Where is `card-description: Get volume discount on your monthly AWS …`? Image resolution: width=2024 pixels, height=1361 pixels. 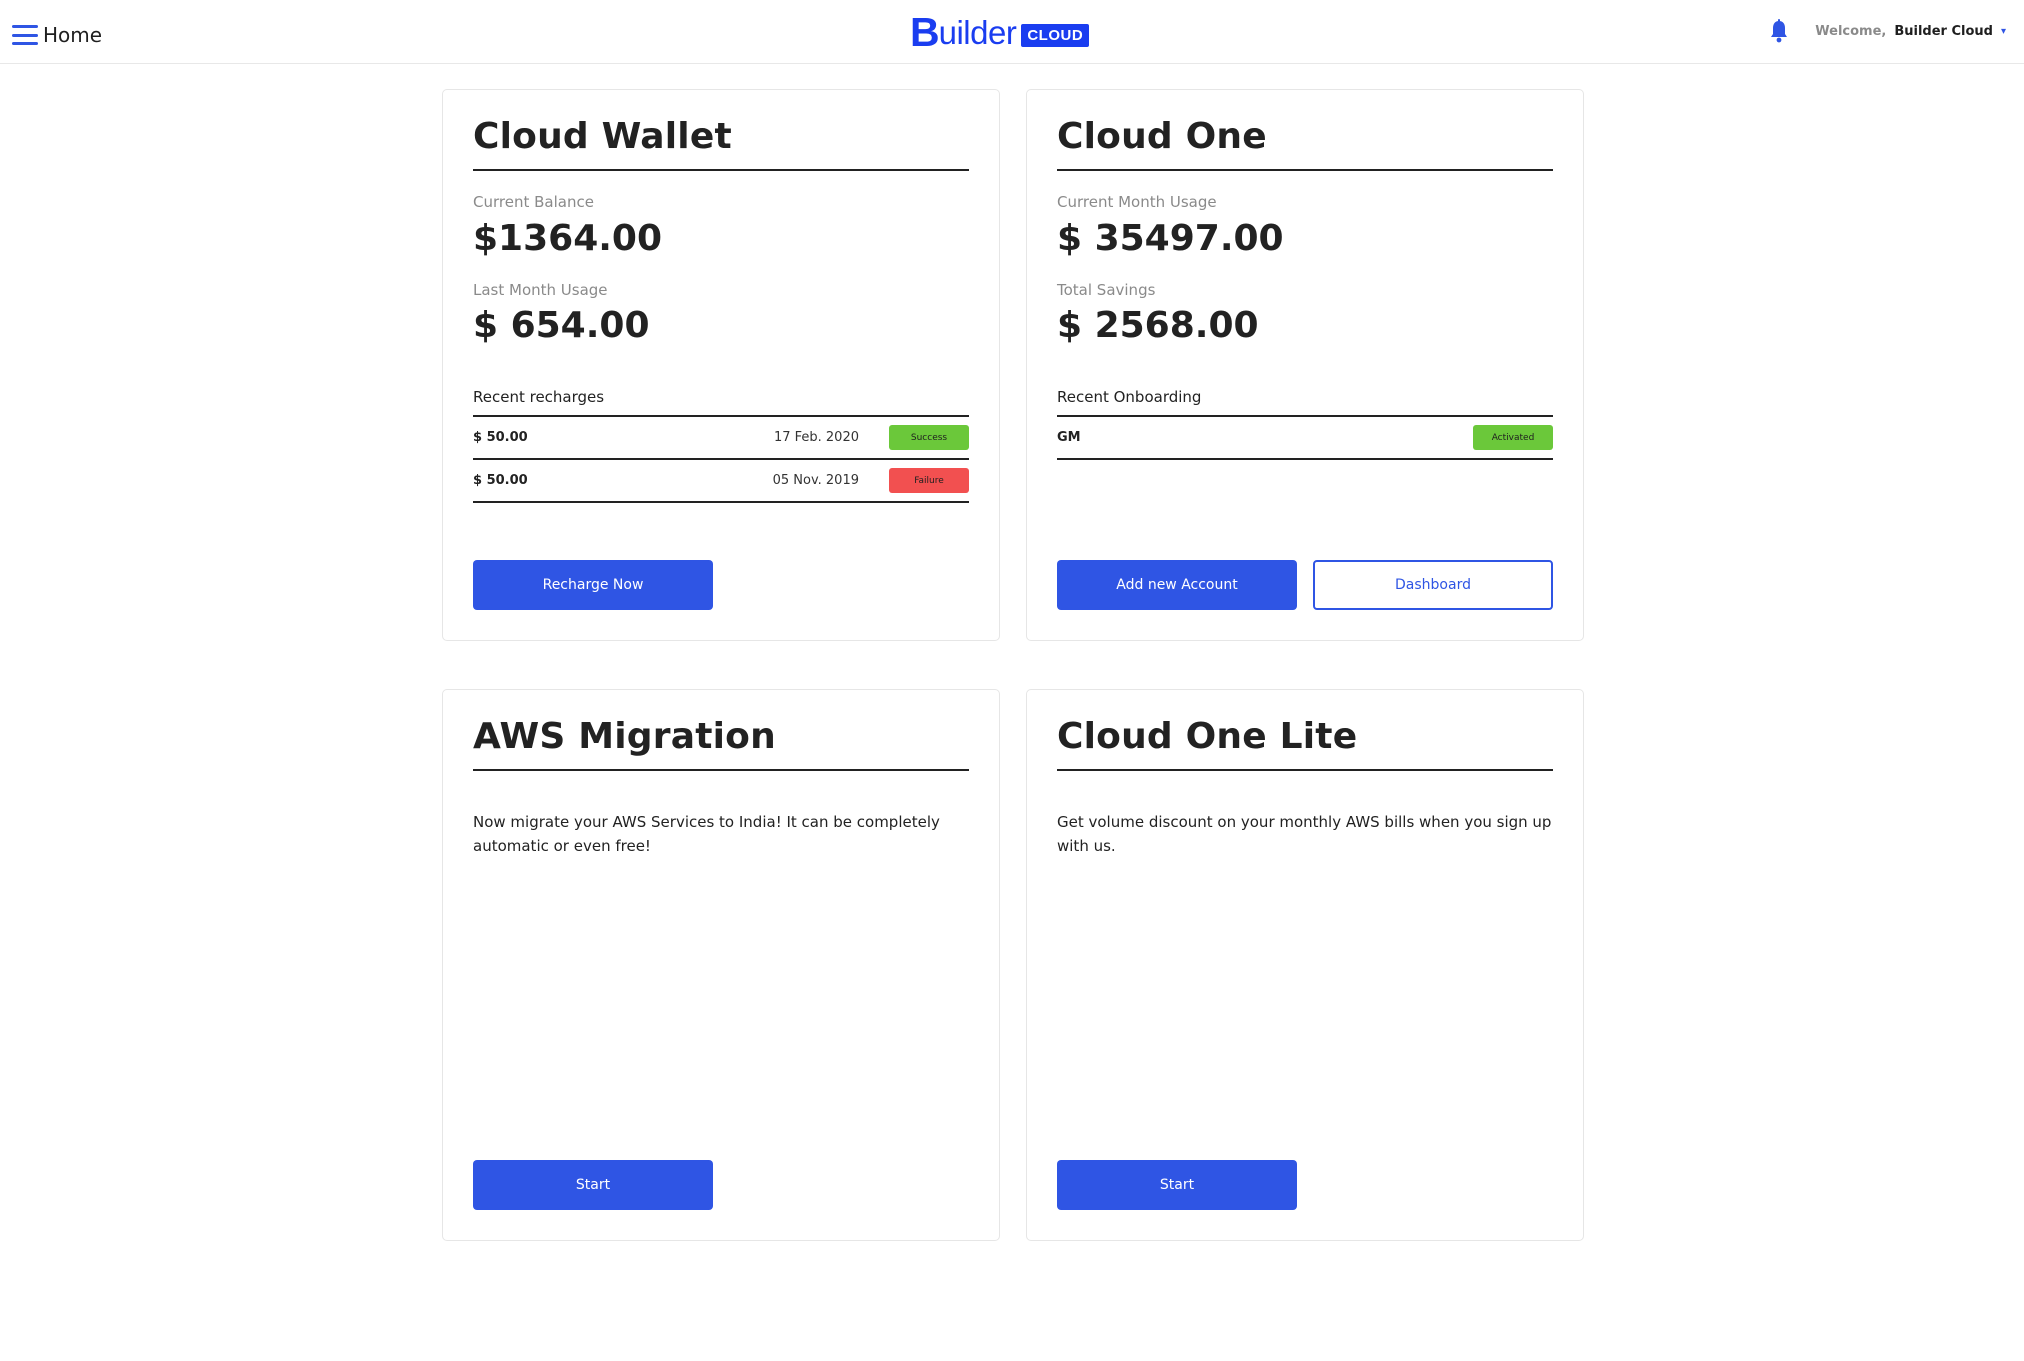
card-description: Get volume discount on your monthly AWS … is located at coordinates (1304, 834).